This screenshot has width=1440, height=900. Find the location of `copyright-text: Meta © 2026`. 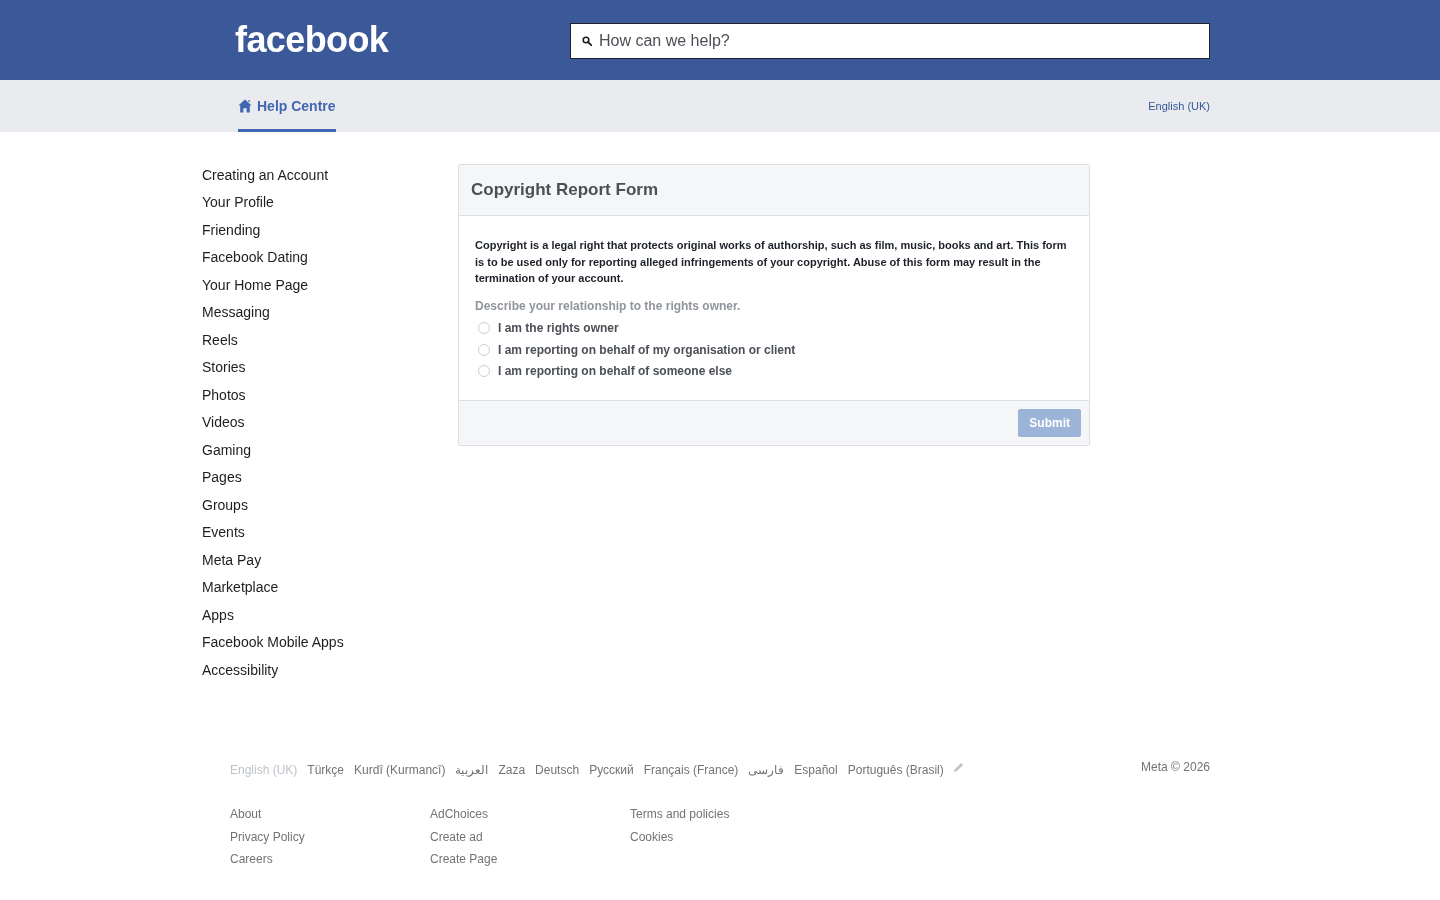

copyright-text: Meta © 2026 is located at coordinates (1175, 767).